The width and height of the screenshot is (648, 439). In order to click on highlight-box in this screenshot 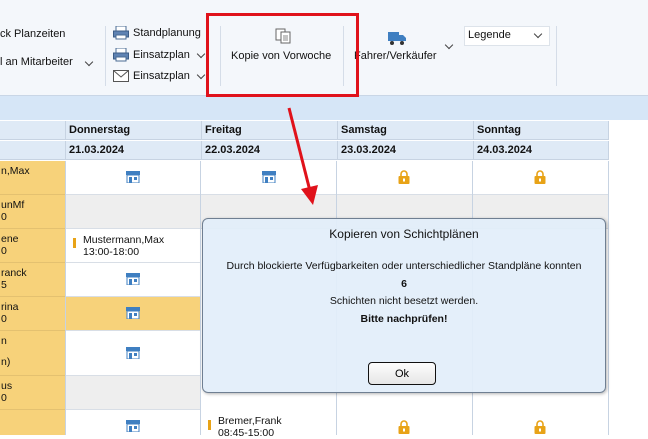, I will do `click(282, 55)`.